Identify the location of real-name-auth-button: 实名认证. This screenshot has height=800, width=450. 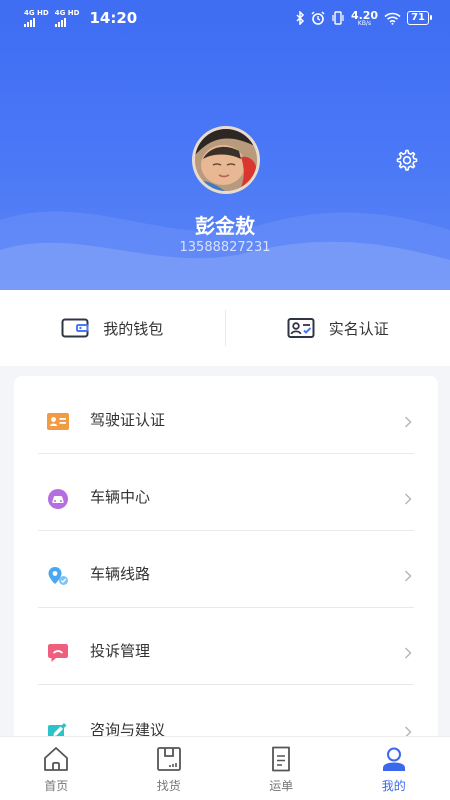
(338, 328).